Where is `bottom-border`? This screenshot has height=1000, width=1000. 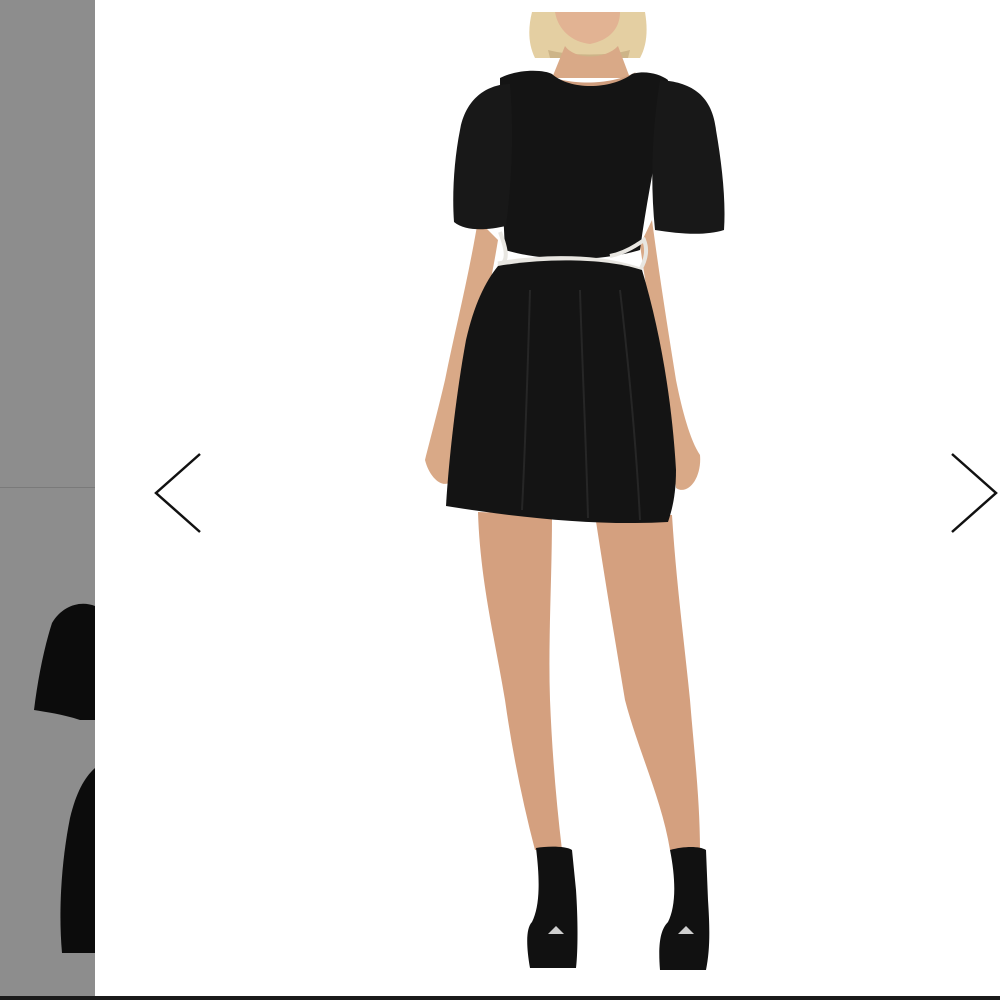 bottom-border is located at coordinates (500, 998).